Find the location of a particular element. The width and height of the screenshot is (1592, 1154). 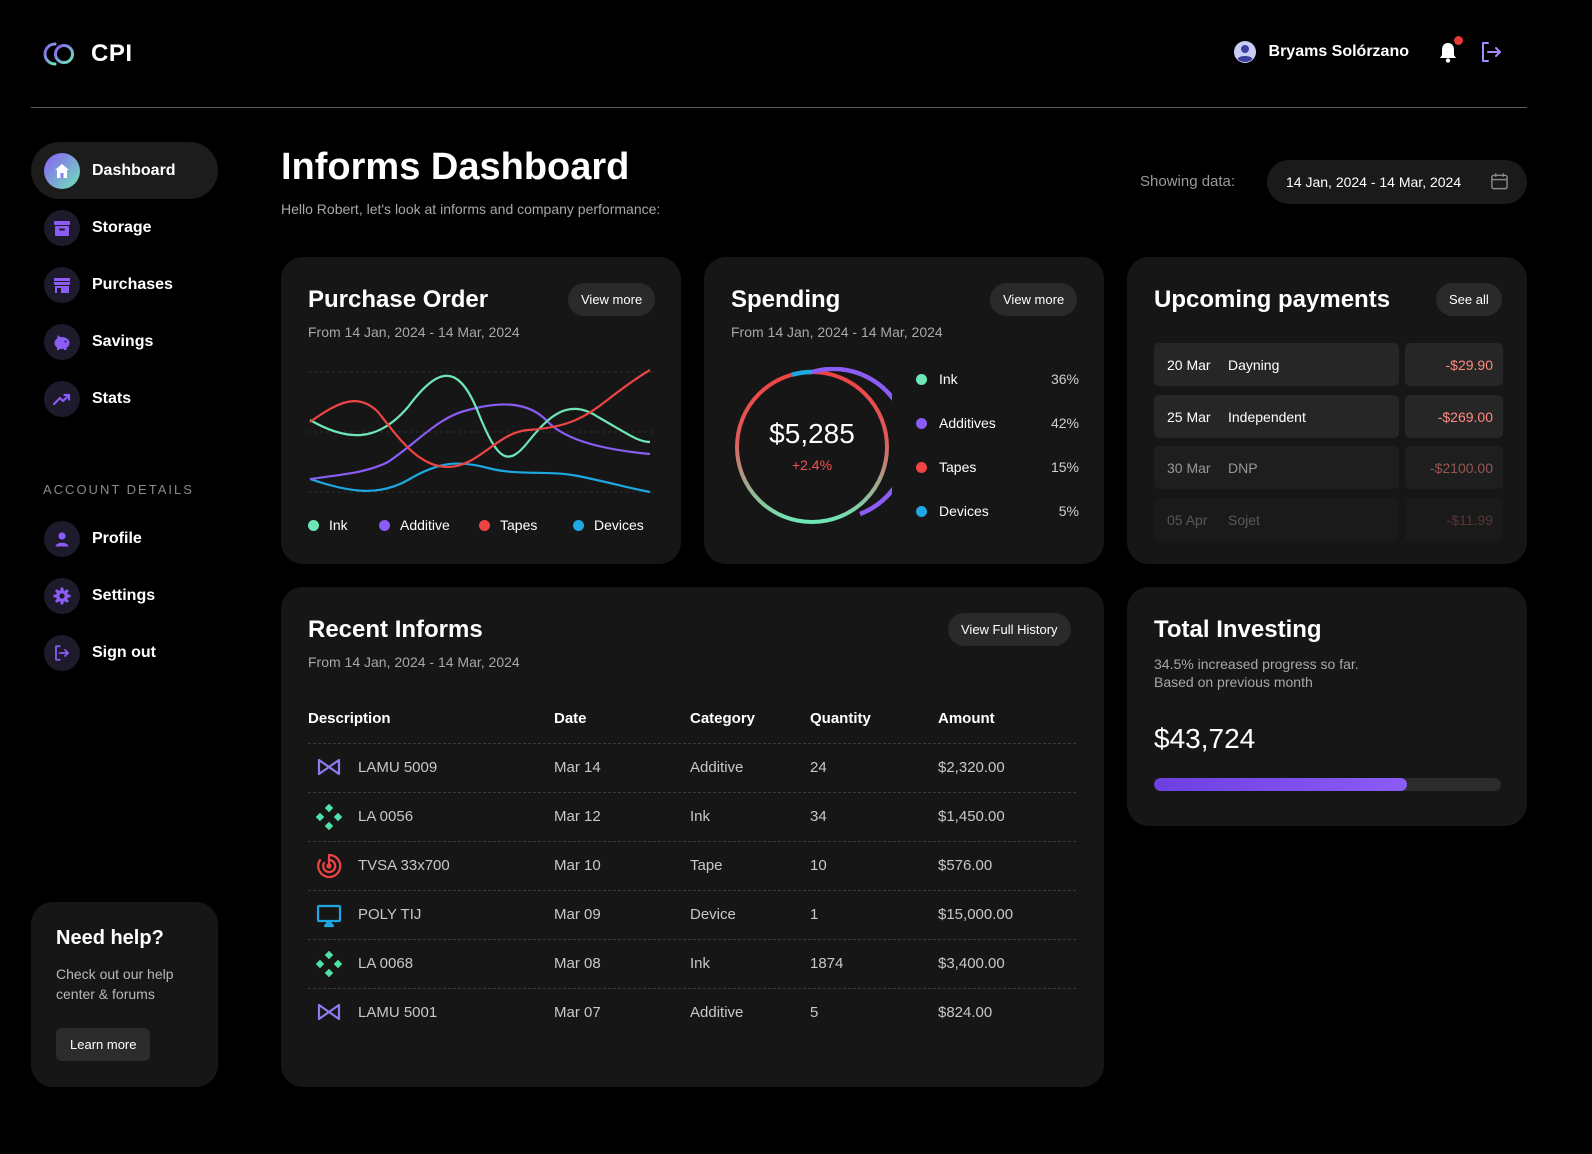

table-row: LAMU 5009 Mar 14 Additive 24 $2,320.00 is located at coordinates (692, 767).